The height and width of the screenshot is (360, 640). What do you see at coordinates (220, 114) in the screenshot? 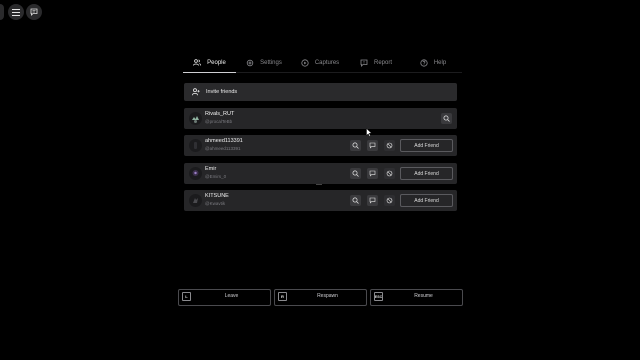
I see `player-name: Rivals_RUT` at bounding box center [220, 114].